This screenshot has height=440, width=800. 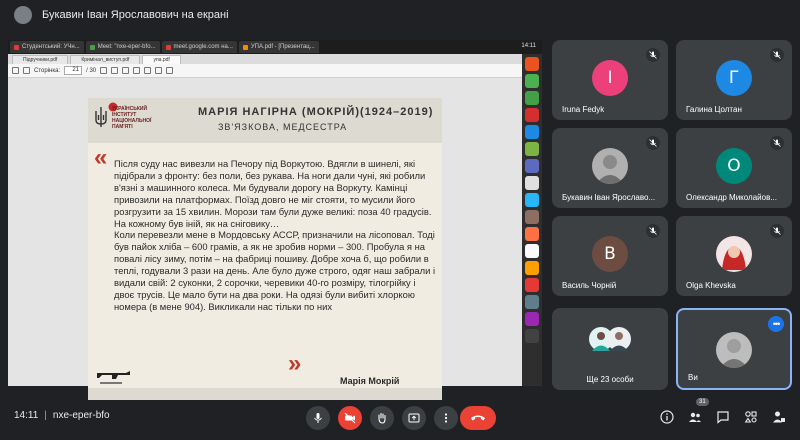 What do you see at coordinates (776, 324) in the screenshot?
I see `more-options-icon: •••` at bounding box center [776, 324].